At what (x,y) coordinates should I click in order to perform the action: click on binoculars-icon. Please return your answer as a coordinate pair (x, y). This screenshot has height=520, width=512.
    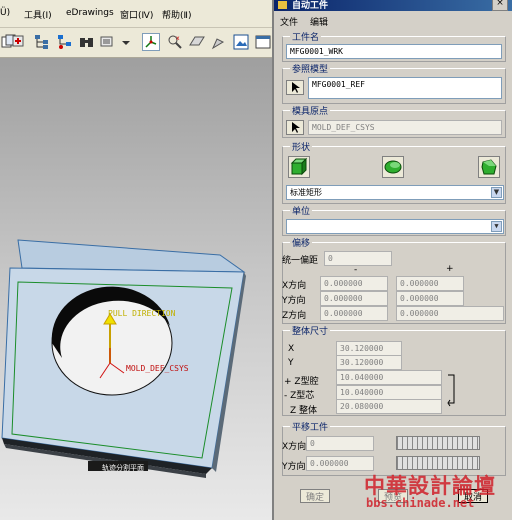
    Looking at the image, I should click on (87, 42).